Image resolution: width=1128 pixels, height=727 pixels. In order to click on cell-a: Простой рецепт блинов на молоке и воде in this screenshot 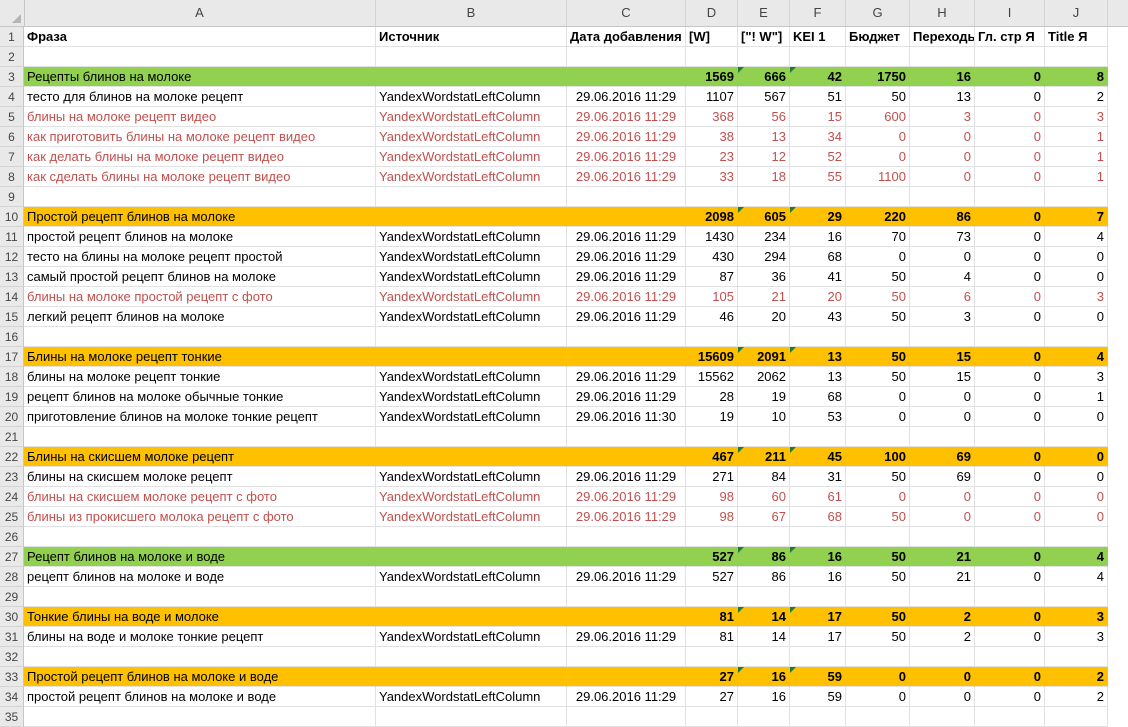, I will do `click(200, 677)`.